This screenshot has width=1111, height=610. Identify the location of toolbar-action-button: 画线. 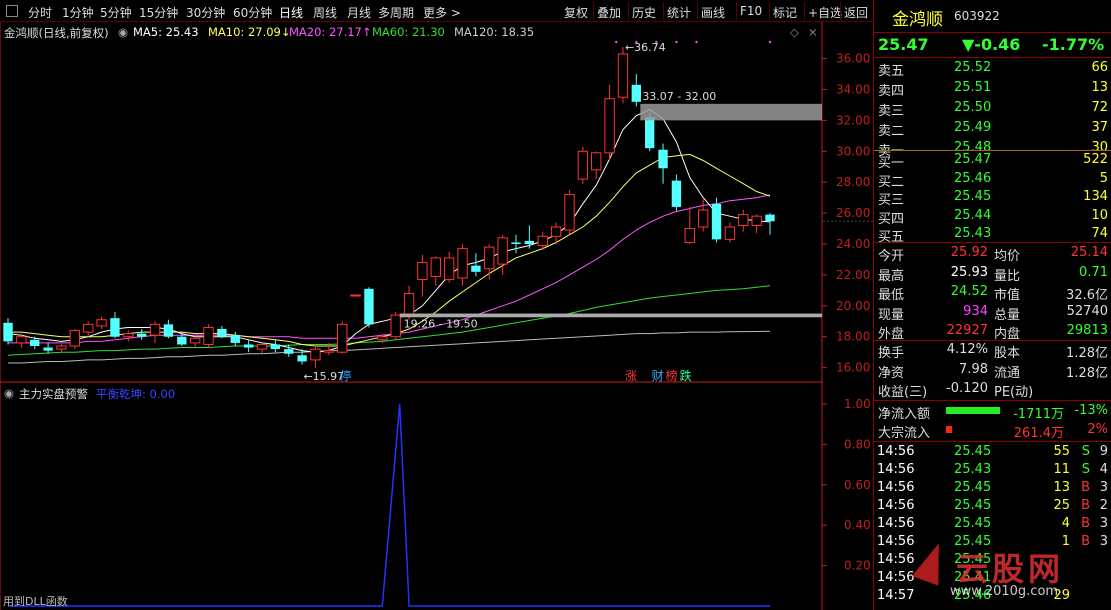
(713, 12).